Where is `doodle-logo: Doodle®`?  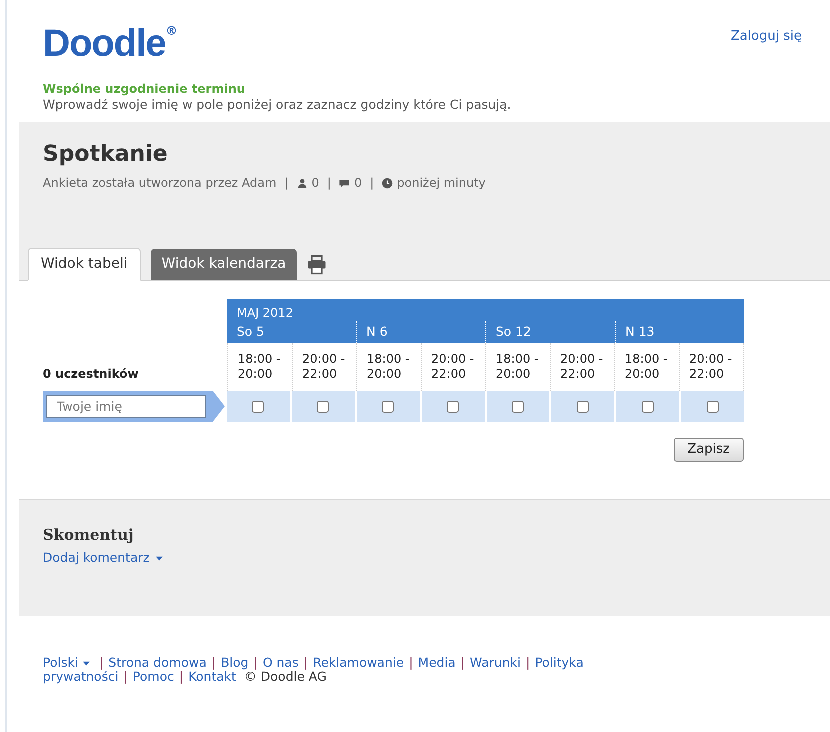 doodle-logo: Doodle® is located at coordinates (110, 44).